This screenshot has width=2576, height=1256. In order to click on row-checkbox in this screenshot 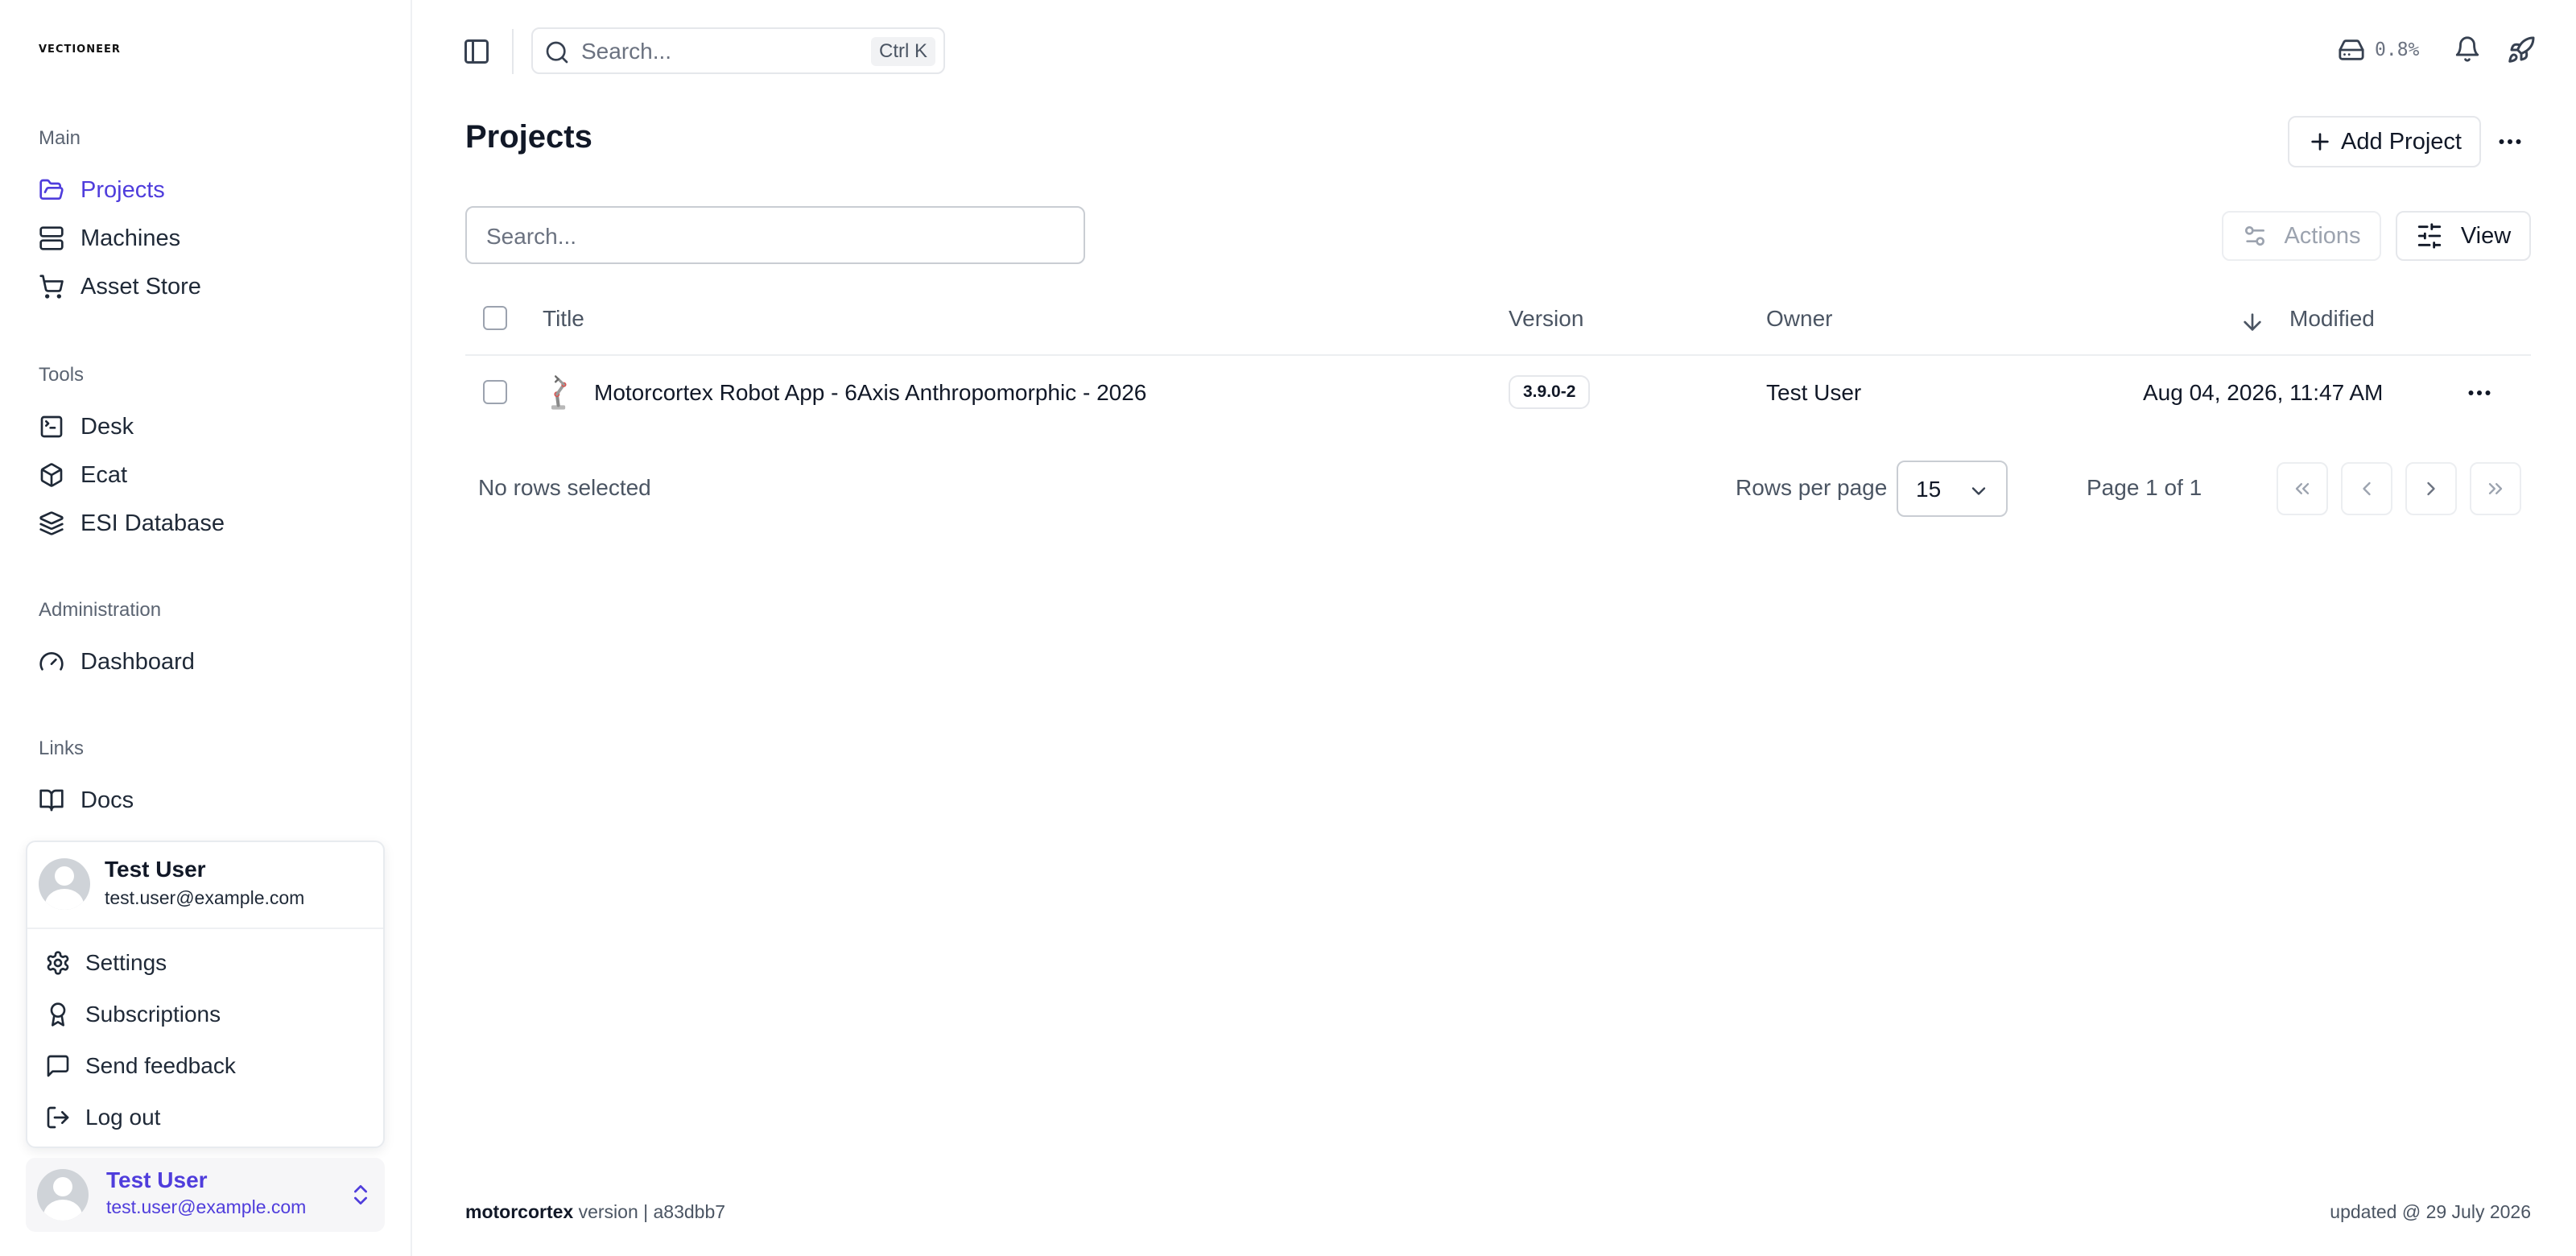, I will do `click(495, 392)`.